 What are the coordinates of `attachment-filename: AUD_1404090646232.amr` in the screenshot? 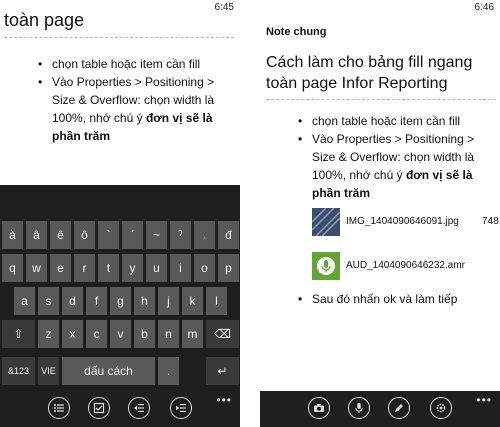 It's located at (405, 265).